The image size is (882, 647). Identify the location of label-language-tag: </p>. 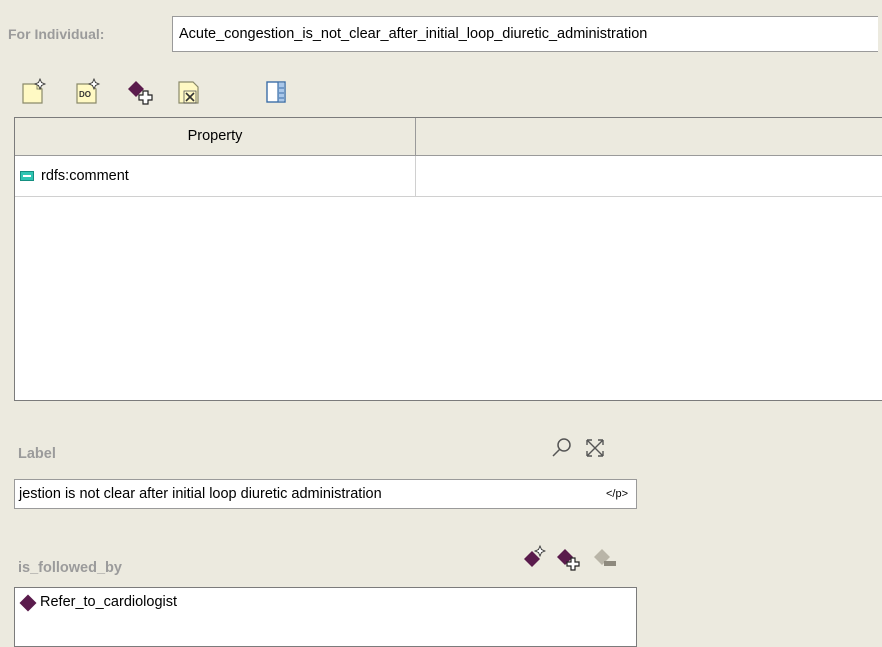
(616, 494).